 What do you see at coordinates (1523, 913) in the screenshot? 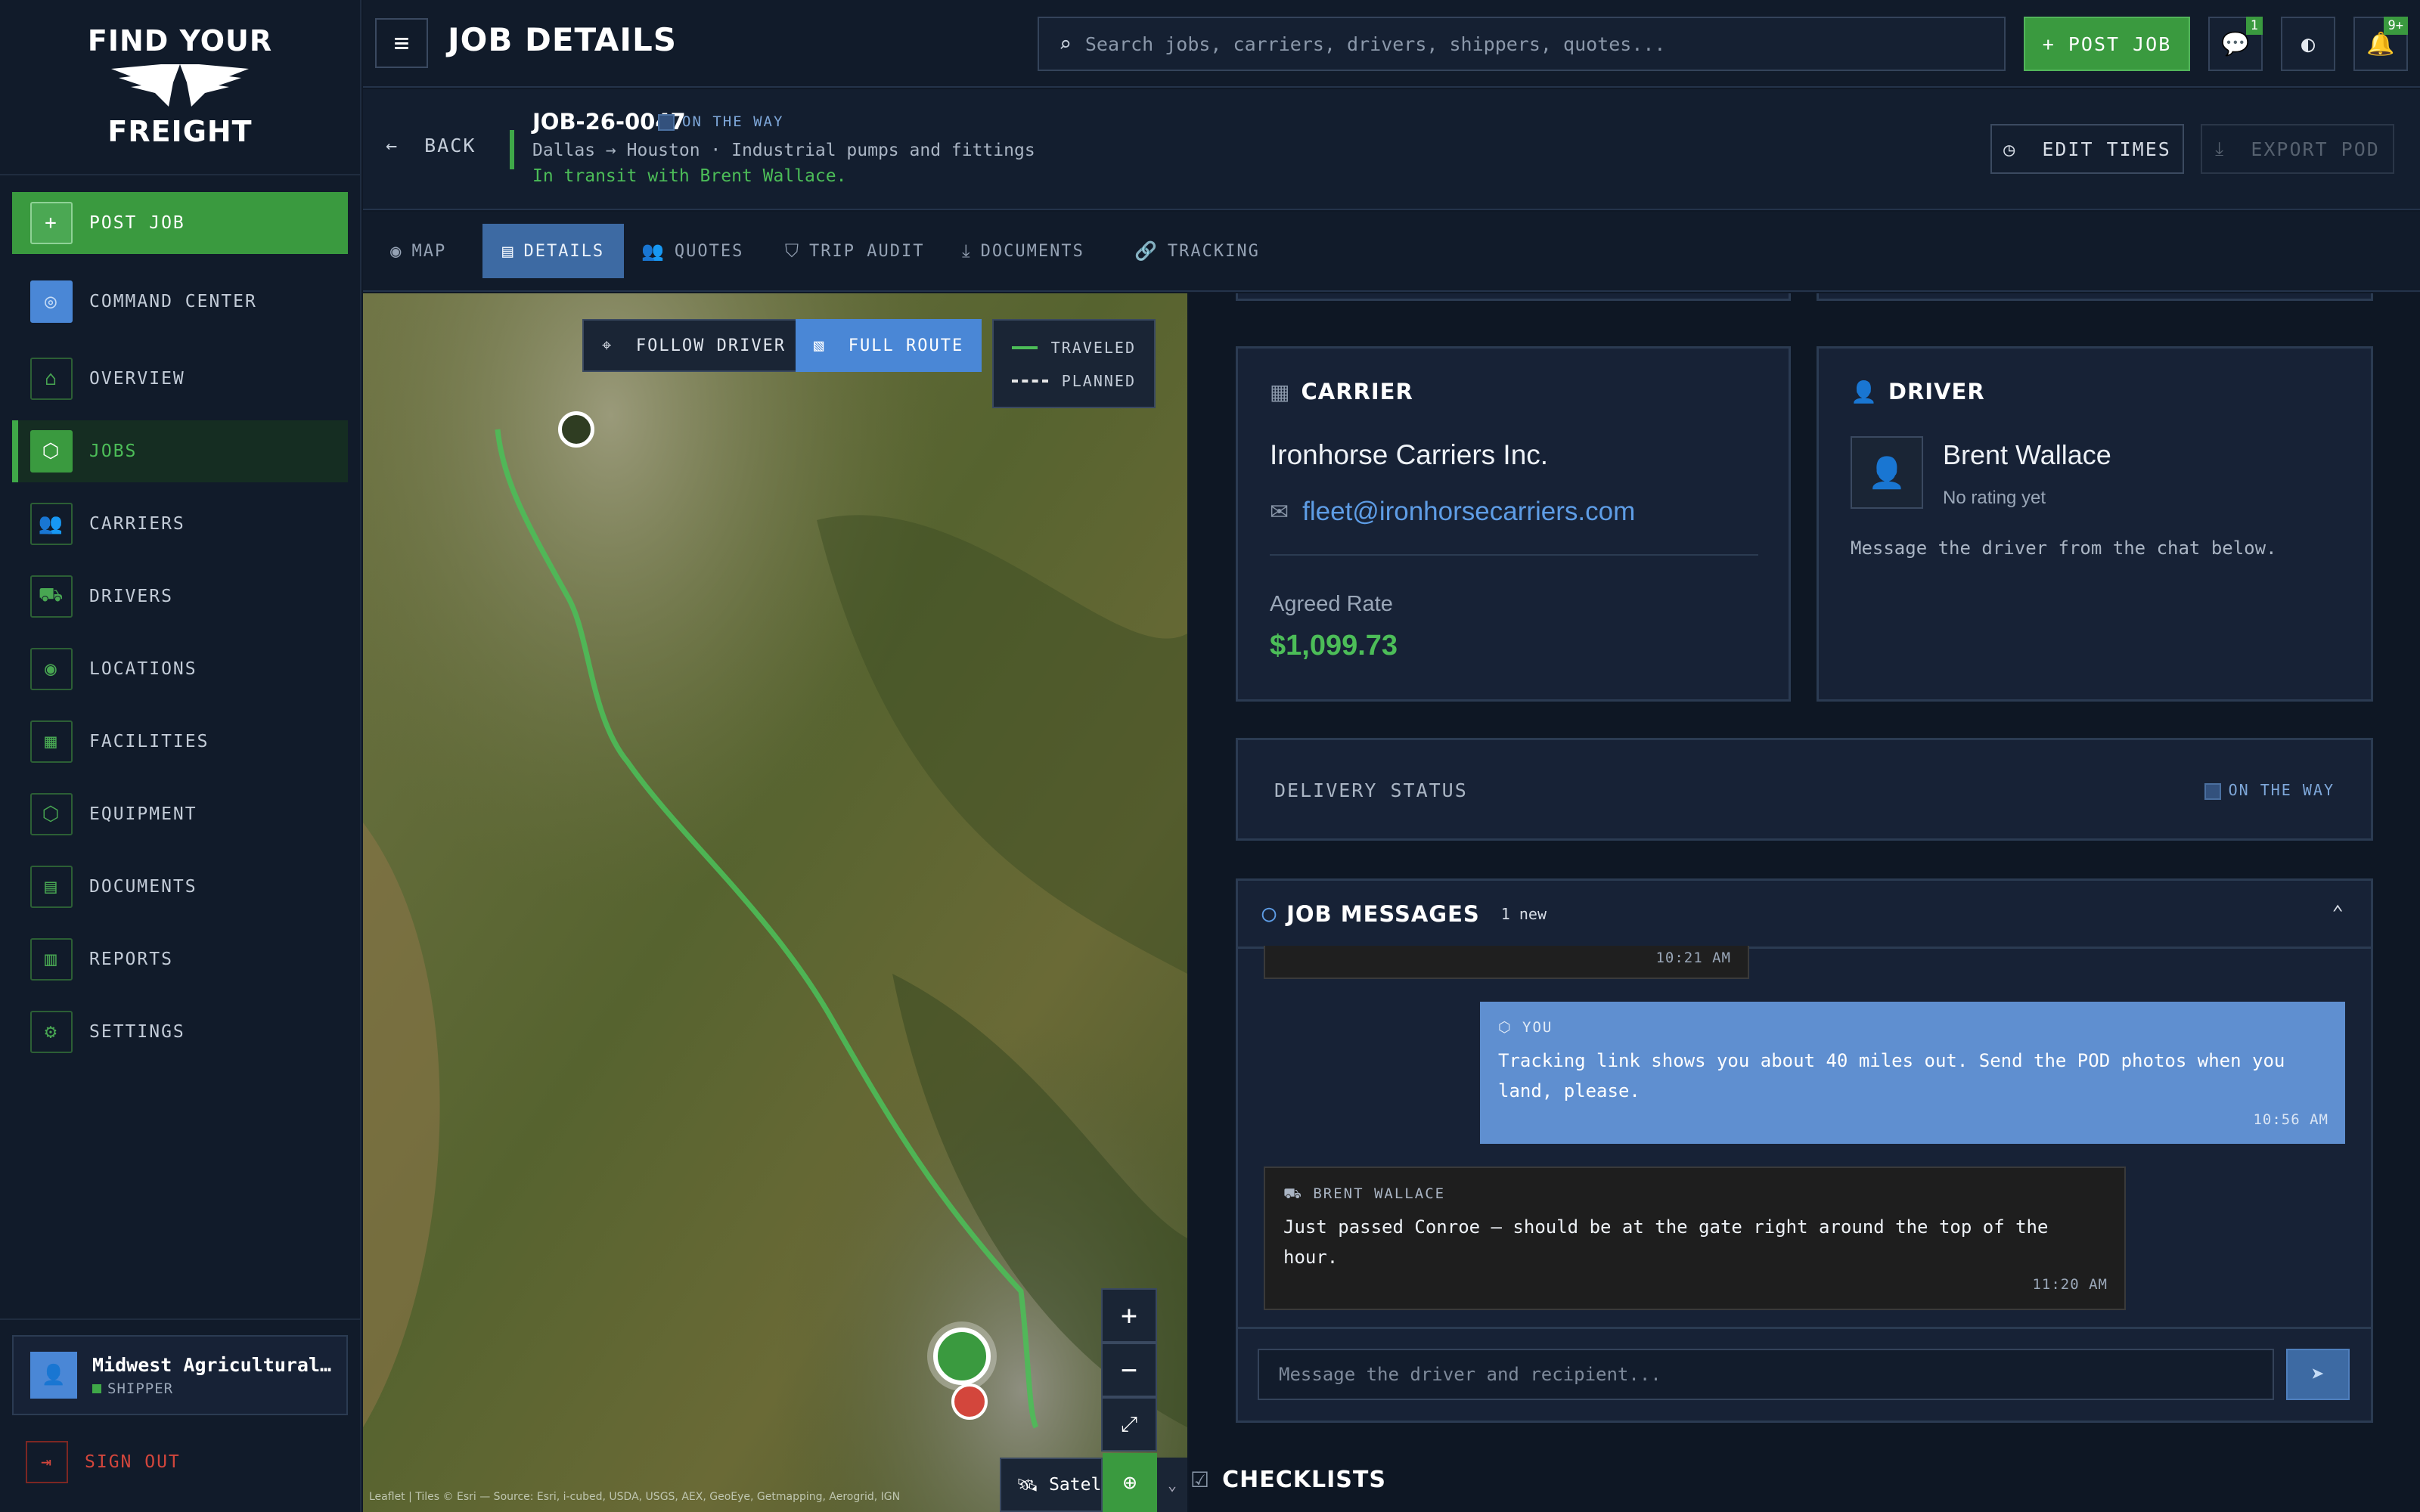
I see `messages-new-count: 1 new` at bounding box center [1523, 913].